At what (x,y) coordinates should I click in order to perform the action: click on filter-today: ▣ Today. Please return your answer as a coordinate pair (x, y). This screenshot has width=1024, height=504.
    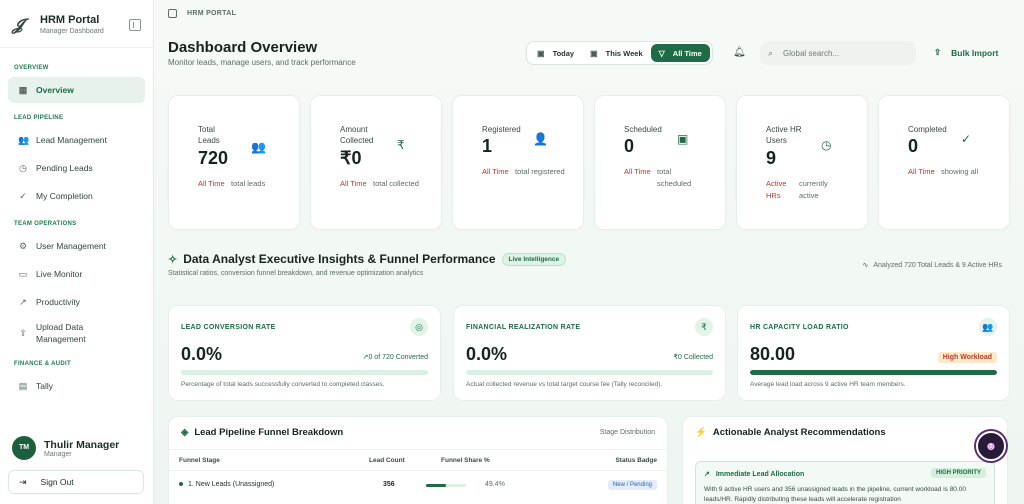
    Looking at the image, I should click on (555, 53).